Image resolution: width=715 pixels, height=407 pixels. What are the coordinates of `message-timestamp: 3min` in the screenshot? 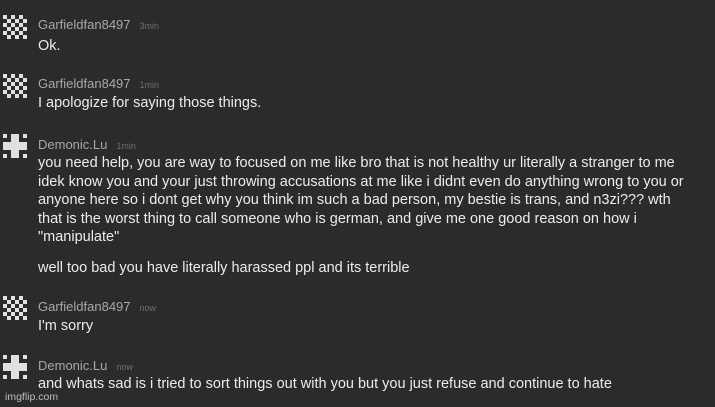 It's located at (149, 26).